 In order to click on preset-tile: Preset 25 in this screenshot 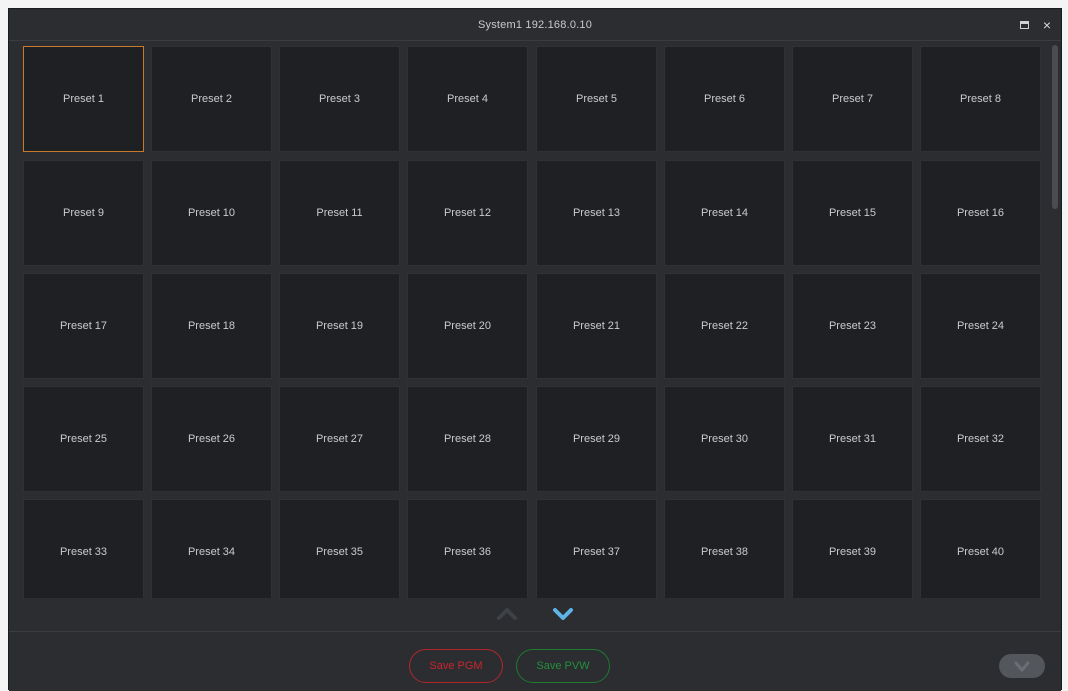, I will do `click(83, 439)`.